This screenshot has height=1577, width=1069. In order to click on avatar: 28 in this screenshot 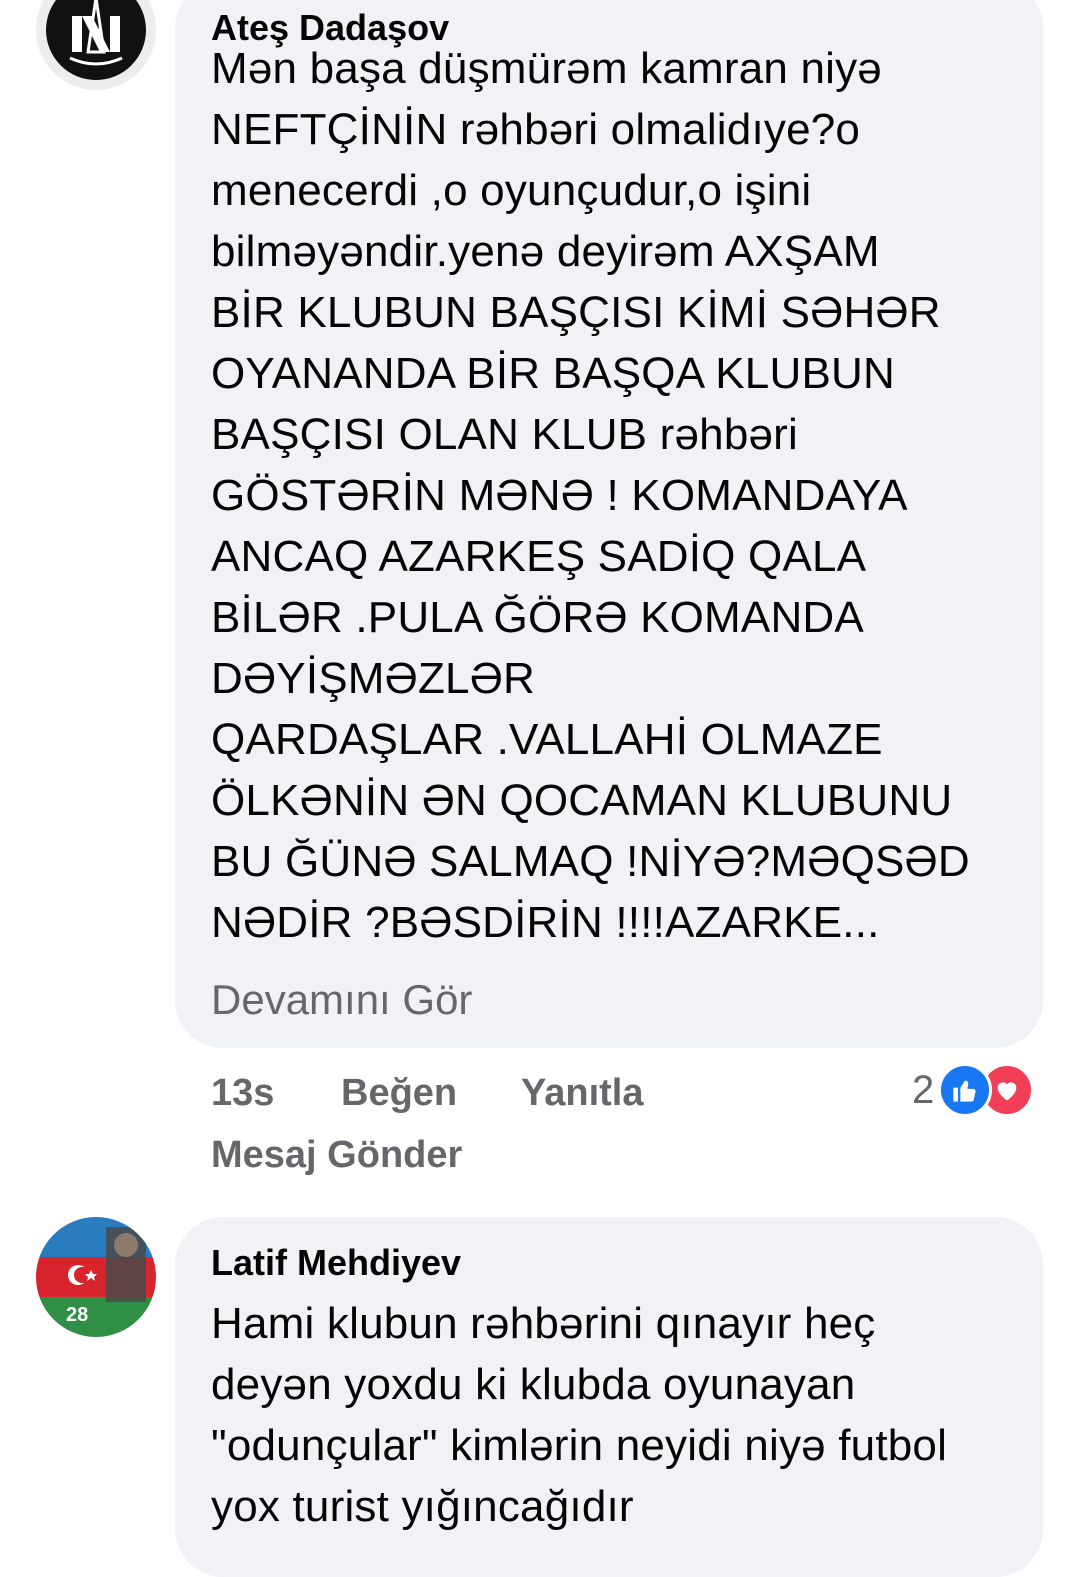, I will do `click(96, 1277)`.